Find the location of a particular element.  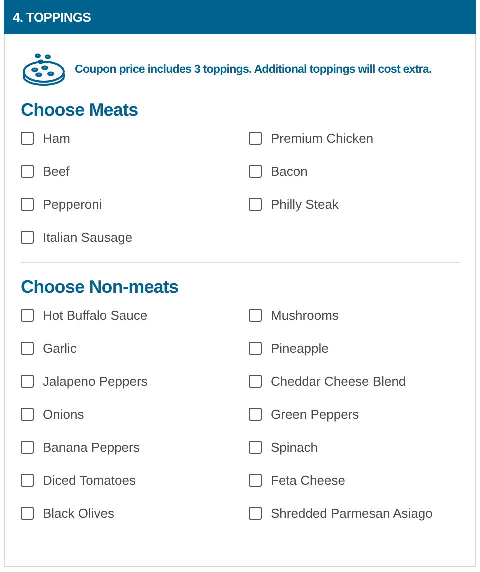

topping-option: Hot Buffalo Sauce is located at coordinates (135, 315).